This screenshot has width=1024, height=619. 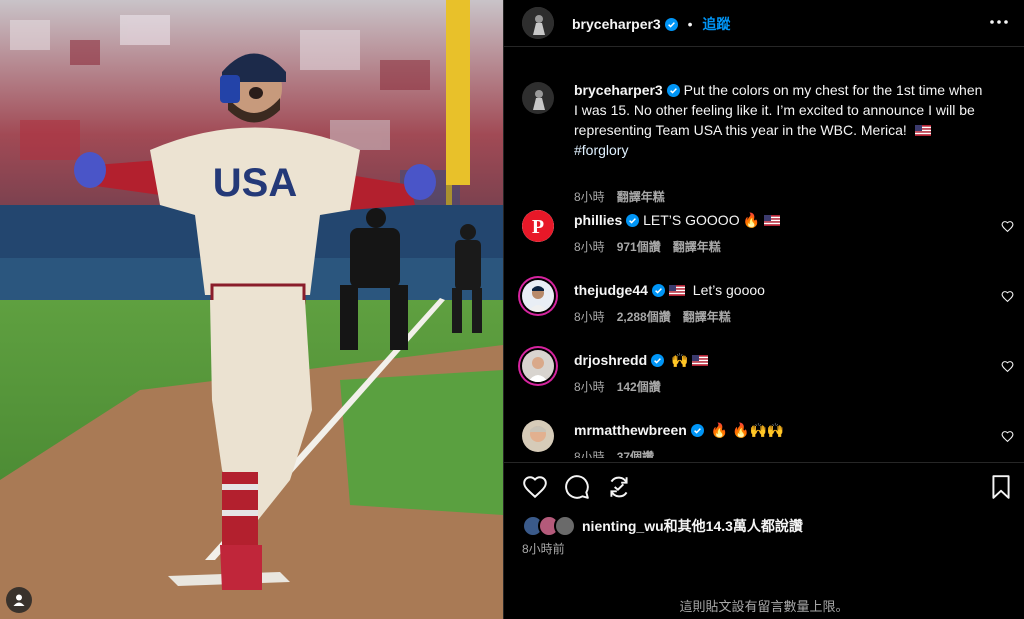 What do you see at coordinates (691, 220) in the screenshot?
I see `comment-text: LET’S GOOOO` at bounding box center [691, 220].